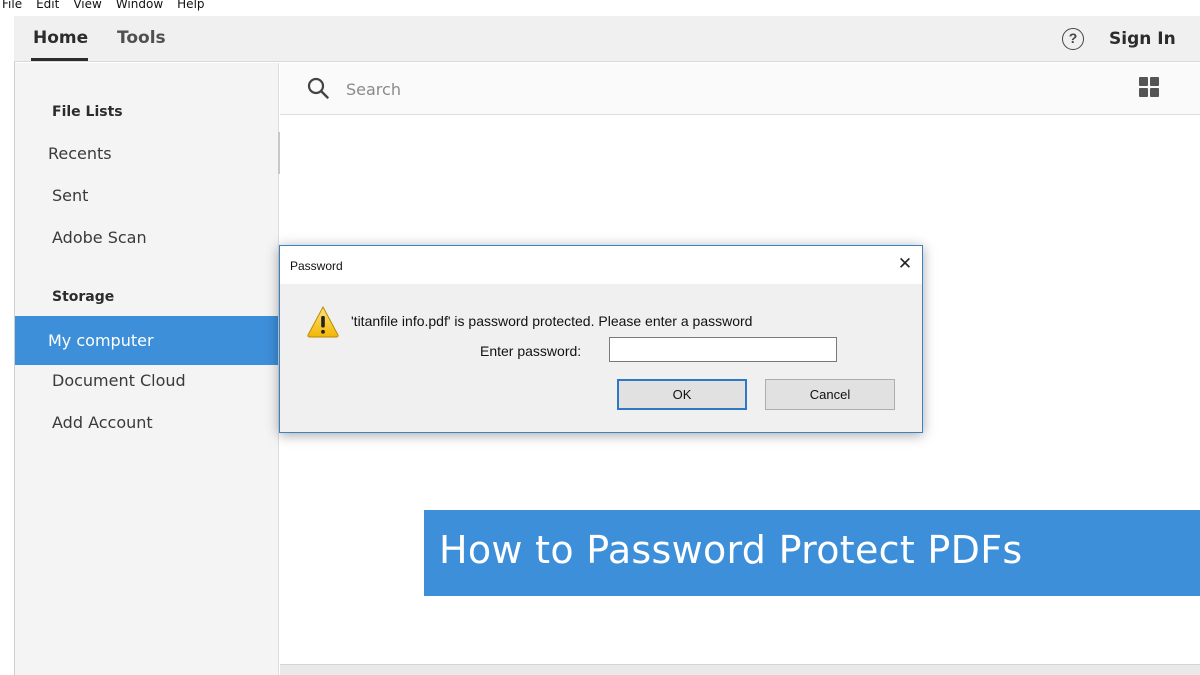  I want to click on status-bar, so click(740, 669).